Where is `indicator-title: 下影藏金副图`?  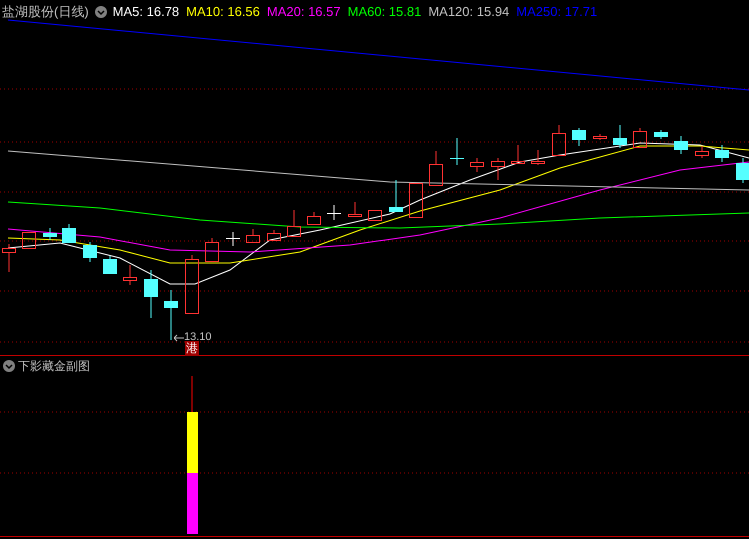 indicator-title: 下影藏金副图 is located at coordinates (54, 366).